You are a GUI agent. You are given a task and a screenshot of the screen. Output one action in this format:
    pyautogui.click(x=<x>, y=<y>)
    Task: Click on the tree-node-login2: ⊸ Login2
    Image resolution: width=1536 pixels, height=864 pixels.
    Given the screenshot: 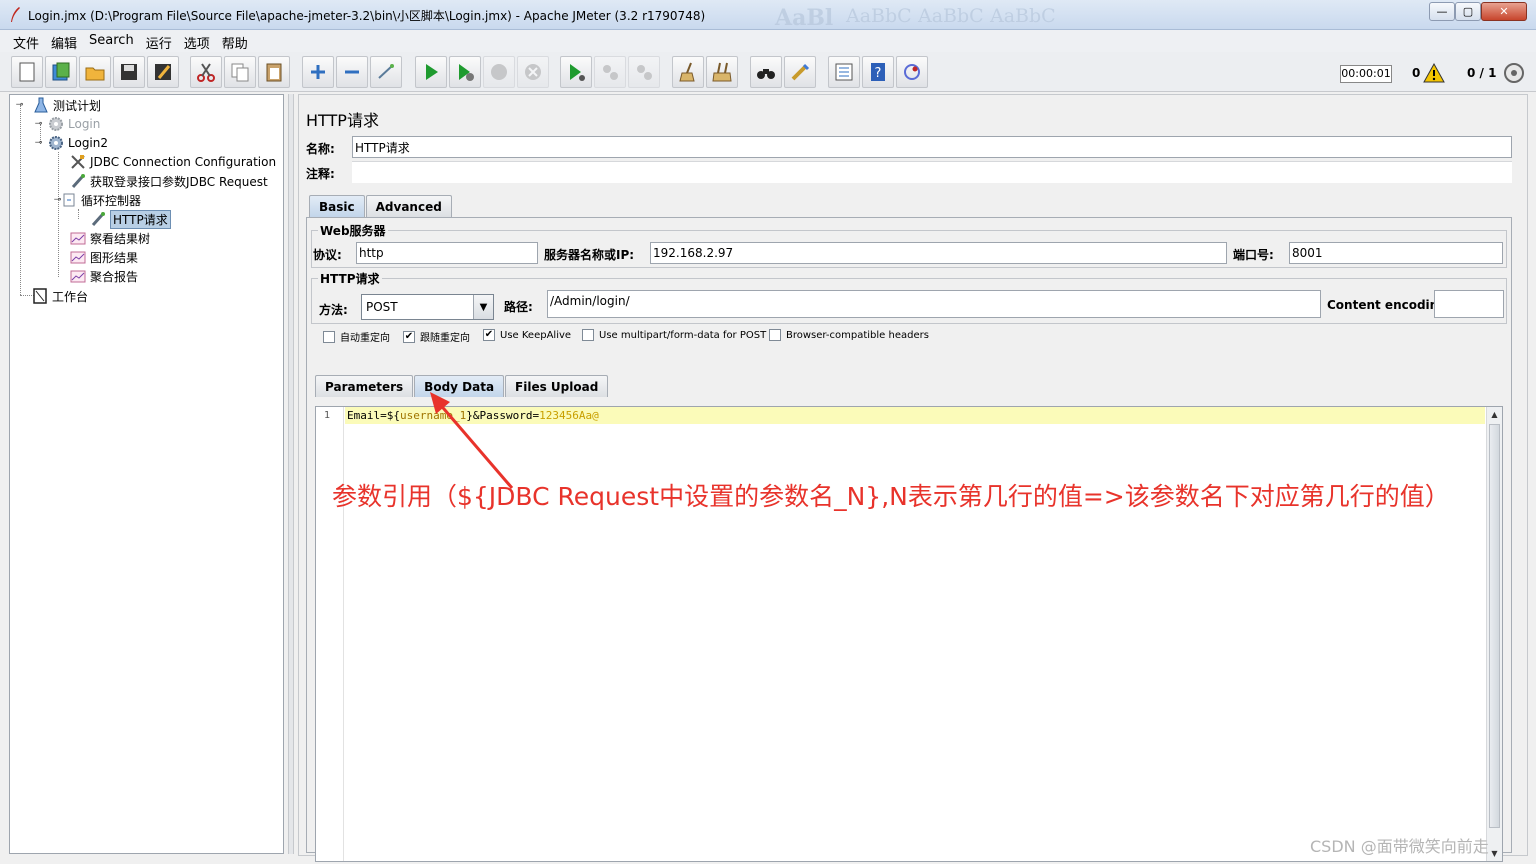 What is the action you would take?
    pyautogui.click(x=71, y=143)
    